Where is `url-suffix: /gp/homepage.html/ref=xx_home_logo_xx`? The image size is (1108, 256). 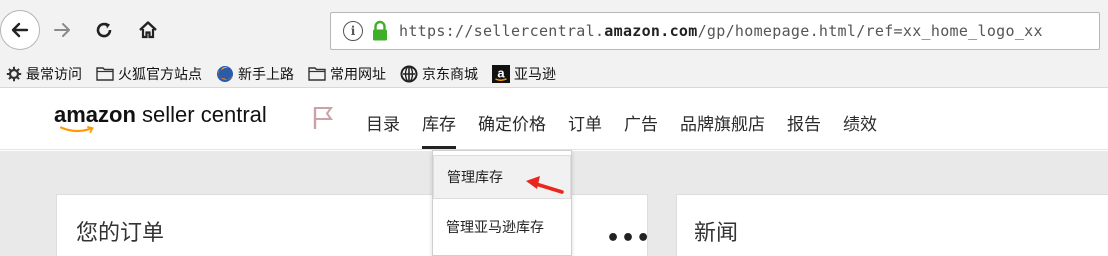
url-suffix: /gp/homepage.html/ref=xx_home_logo_xx is located at coordinates (870, 31).